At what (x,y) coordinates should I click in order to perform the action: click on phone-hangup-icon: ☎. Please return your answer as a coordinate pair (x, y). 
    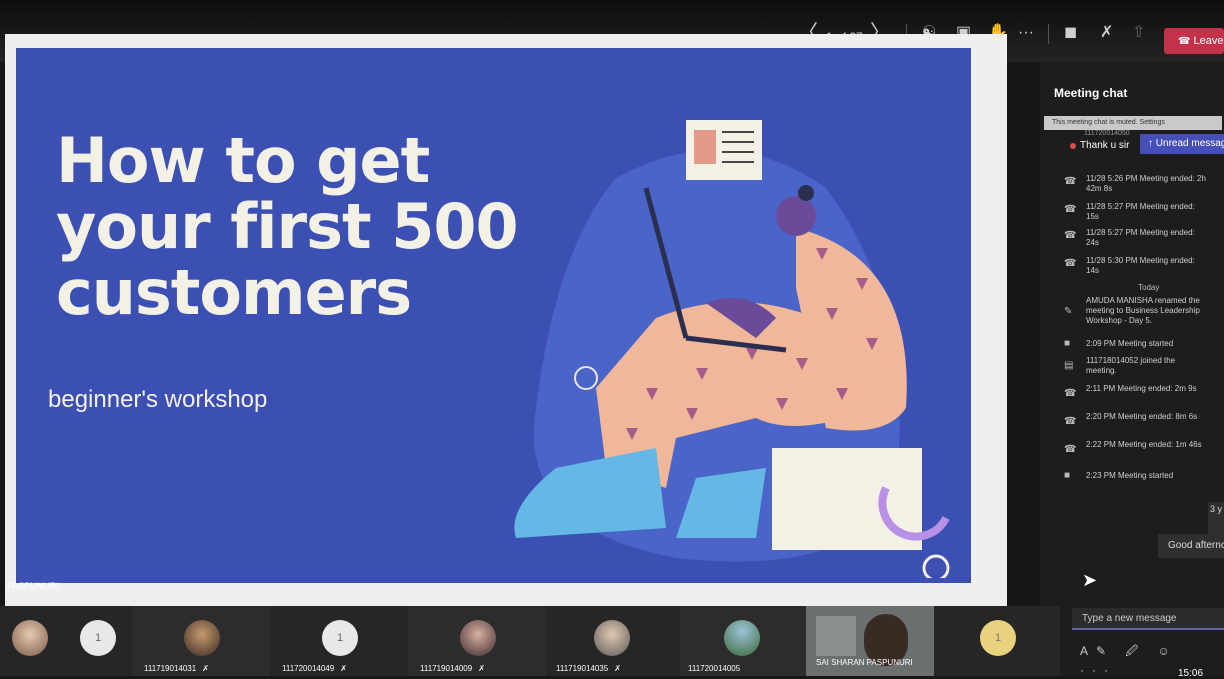
    Looking at the image, I should click on (1184, 41).